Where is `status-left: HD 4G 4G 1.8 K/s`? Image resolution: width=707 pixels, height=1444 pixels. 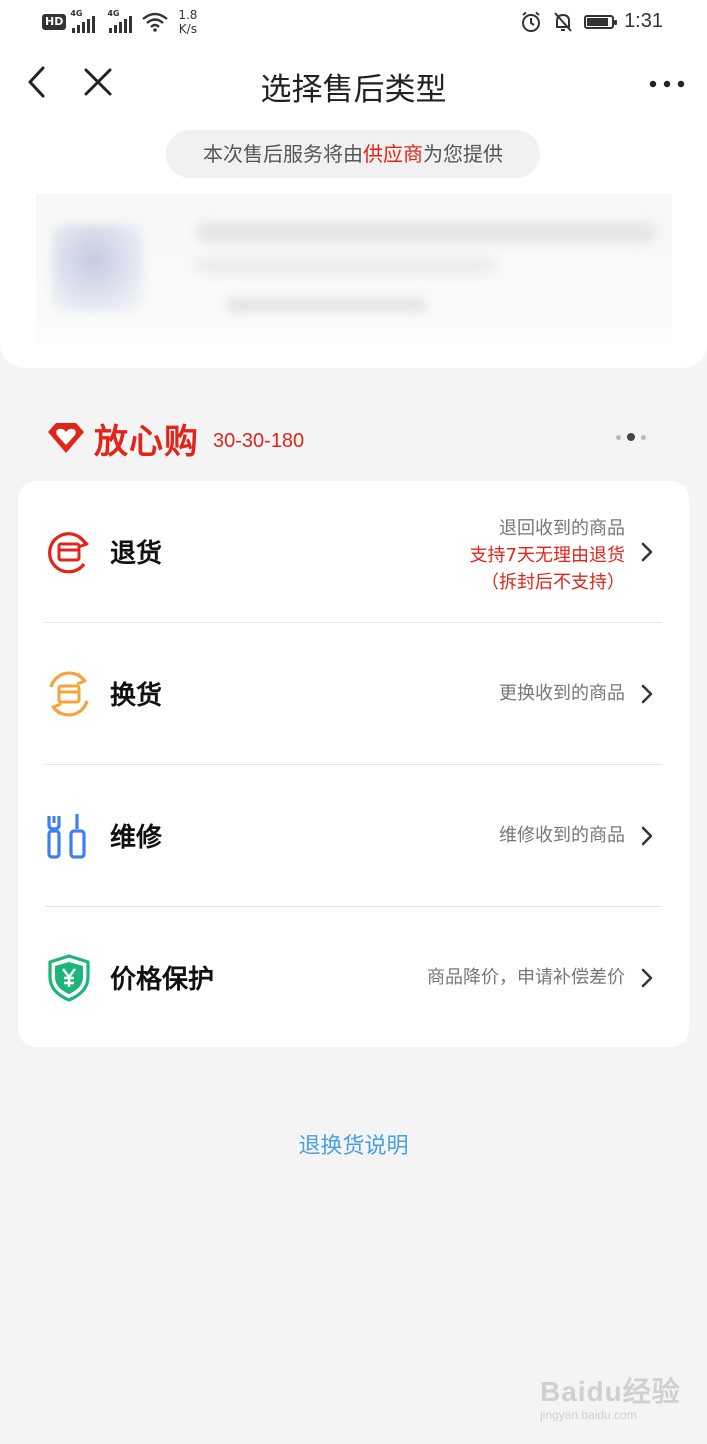
status-left: HD 4G 4G 1.8 K/s is located at coordinates (119, 22).